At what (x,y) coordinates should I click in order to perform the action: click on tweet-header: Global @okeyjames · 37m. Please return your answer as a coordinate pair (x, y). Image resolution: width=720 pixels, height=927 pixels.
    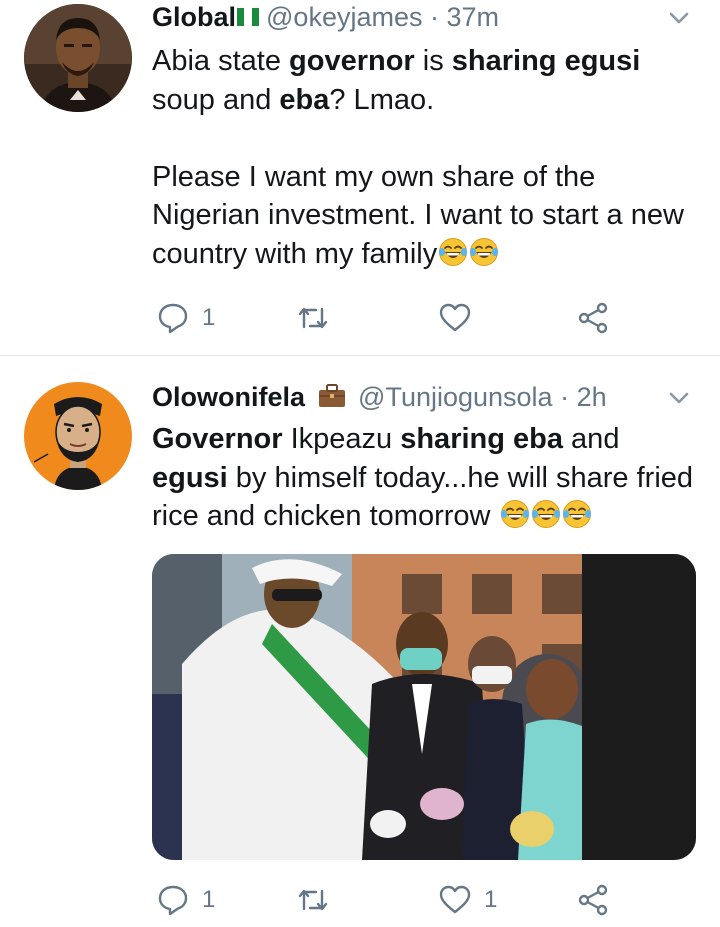
    Looking at the image, I should click on (426, 17).